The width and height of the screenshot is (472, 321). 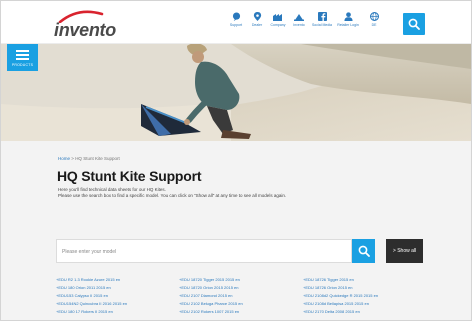 What do you see at coordinates (64, 158) in the screenshot?
I see `breadcrumb-home-link: Home` at bounding box center [64, 158].